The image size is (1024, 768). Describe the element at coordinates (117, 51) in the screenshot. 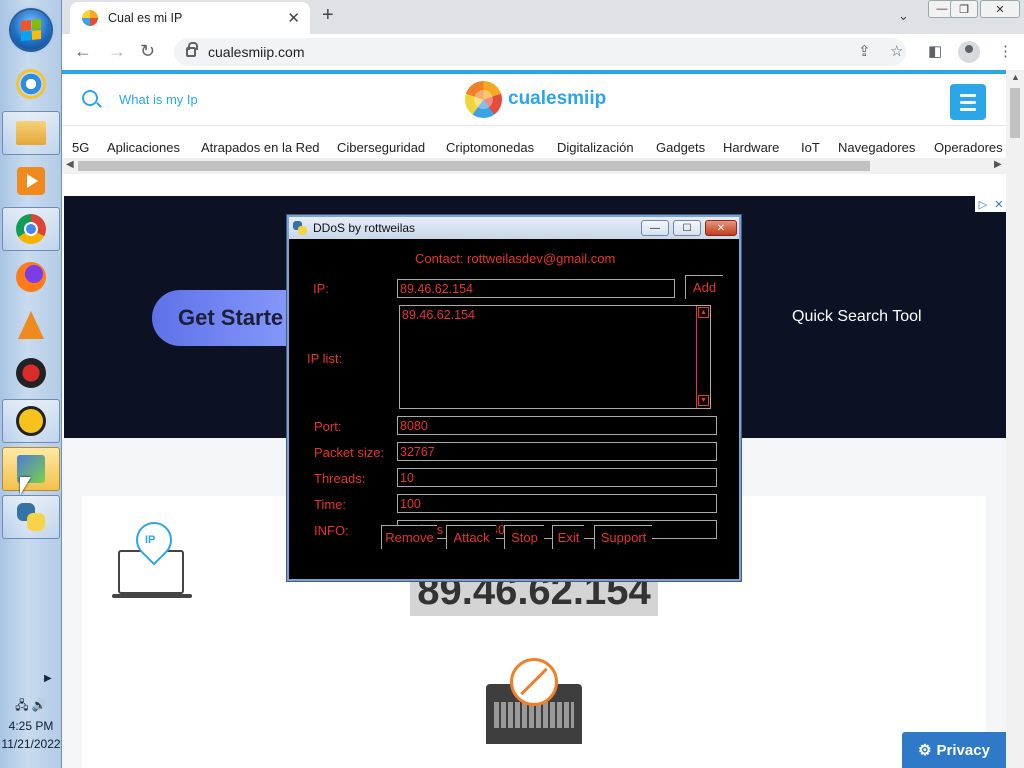

I see `forward-icon: →` at that location.